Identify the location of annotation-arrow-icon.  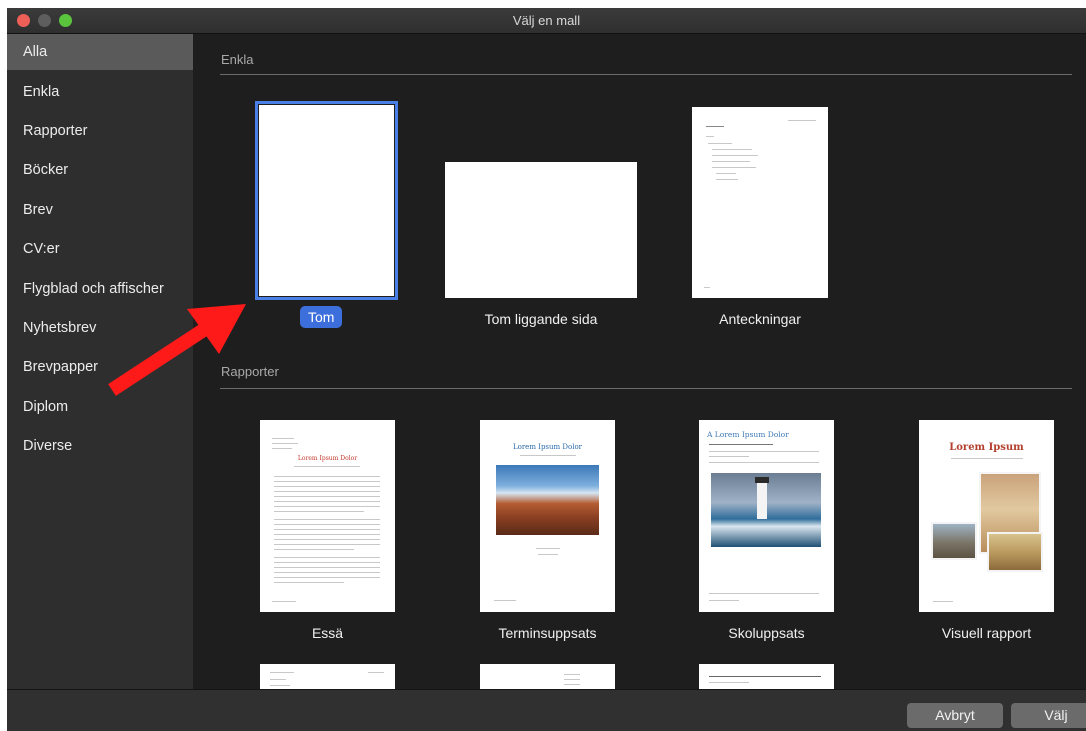
(177, 350).